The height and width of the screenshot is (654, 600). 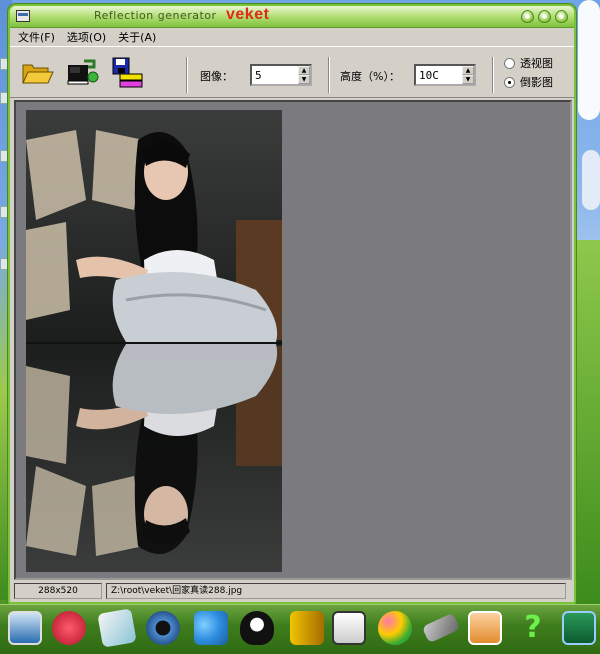 I want to click on brand-label: veket, so click(x=248, y=14).